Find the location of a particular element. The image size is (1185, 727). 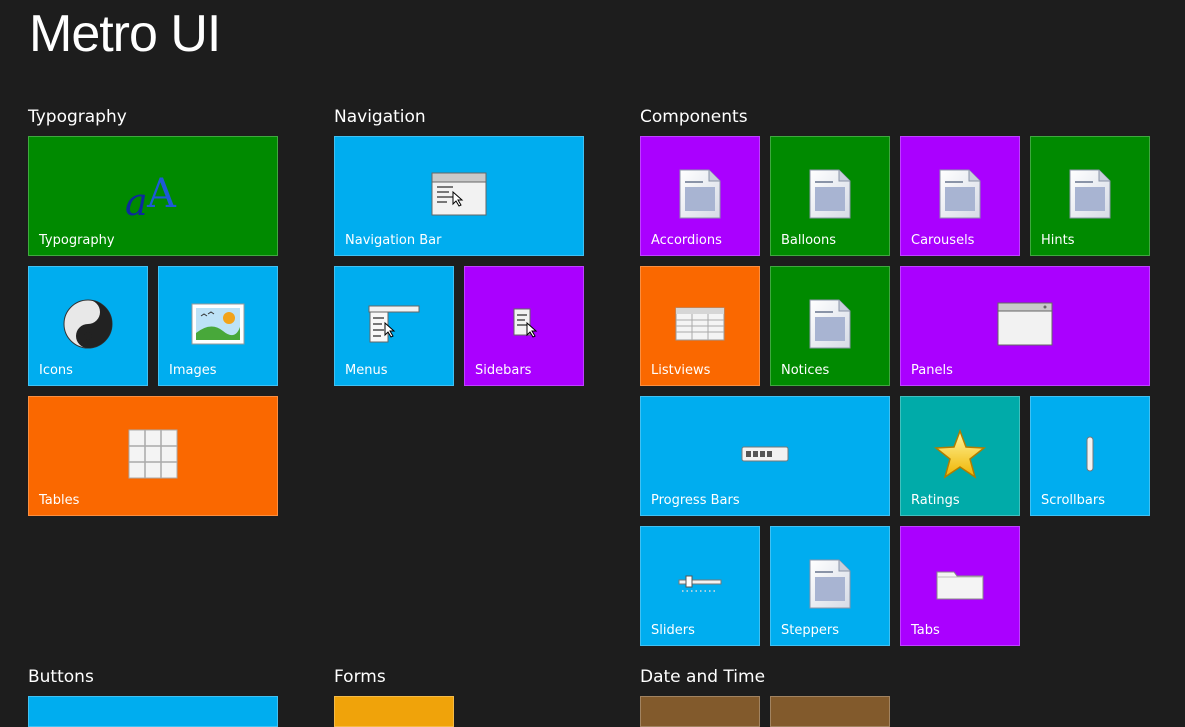

window-icon is located at coordinates (459, 194).